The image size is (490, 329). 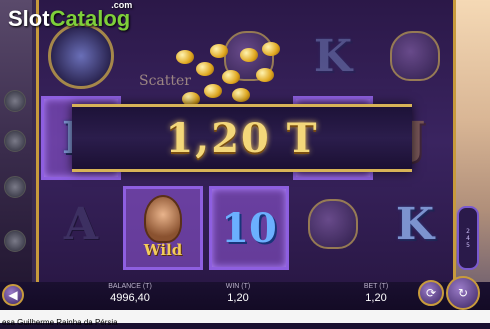 I want to click on symbol-cell: A, so click(x=81, y=224).